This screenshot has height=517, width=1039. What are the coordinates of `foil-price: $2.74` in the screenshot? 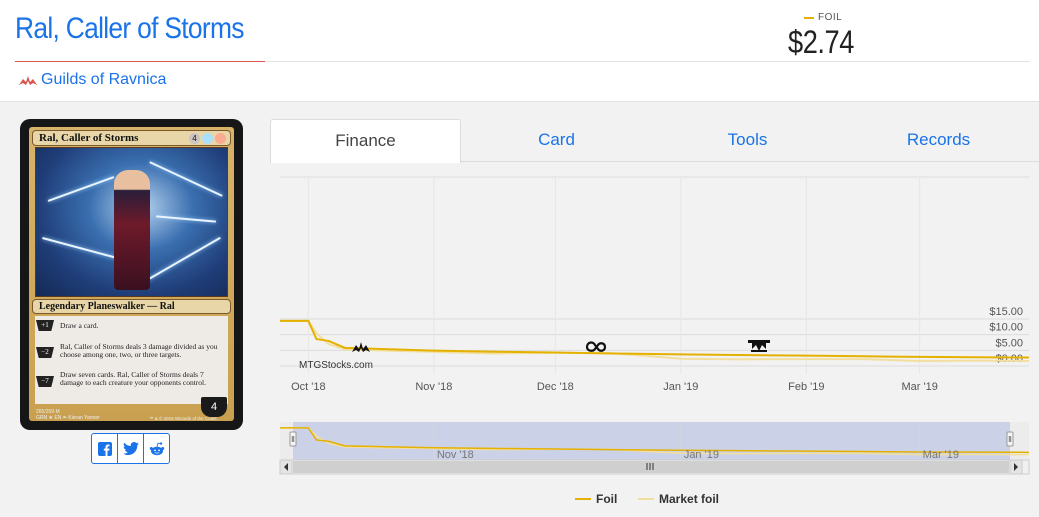 It's located at (821, 42).